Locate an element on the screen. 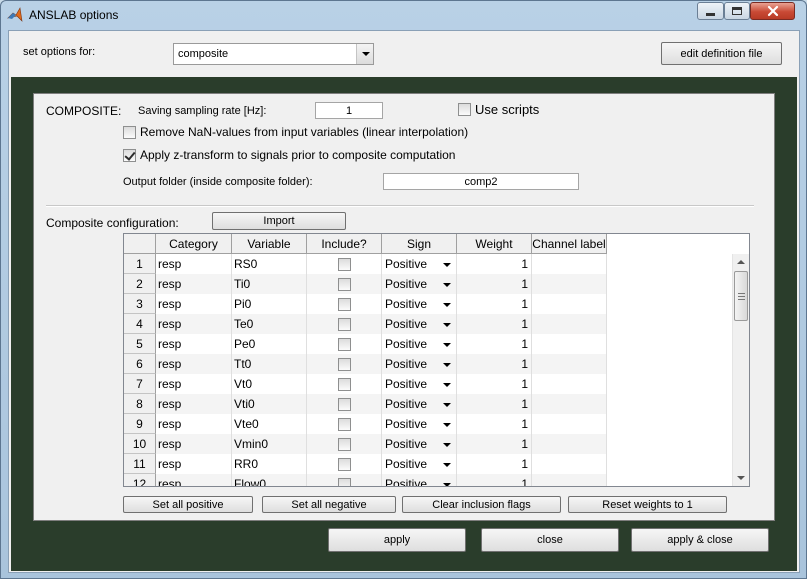 The width and height of the screenshot is (807, 579). sampling-rate-input: 1 is located at coordinates (349, 110).